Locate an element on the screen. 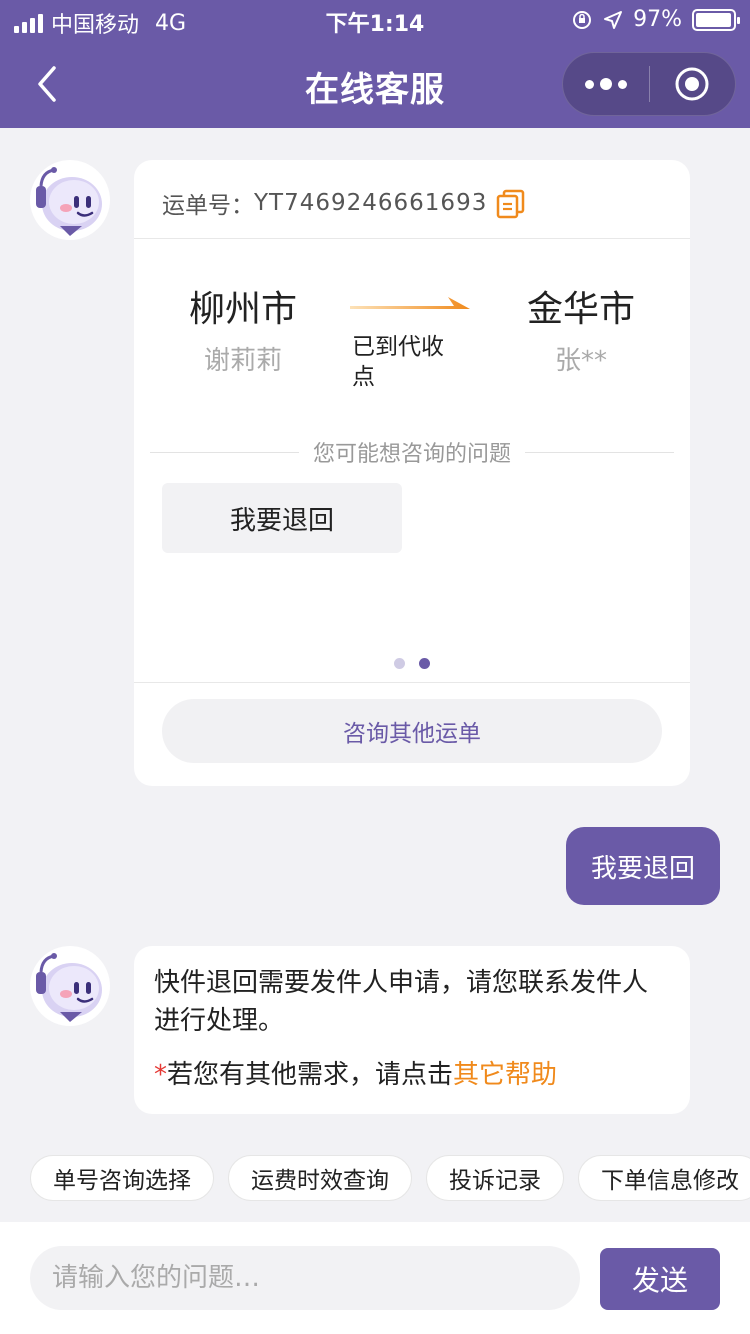 This screenshot has width=750, height=1334. user-message-bubble: 我要退回 is located at coordinates (643, 866).